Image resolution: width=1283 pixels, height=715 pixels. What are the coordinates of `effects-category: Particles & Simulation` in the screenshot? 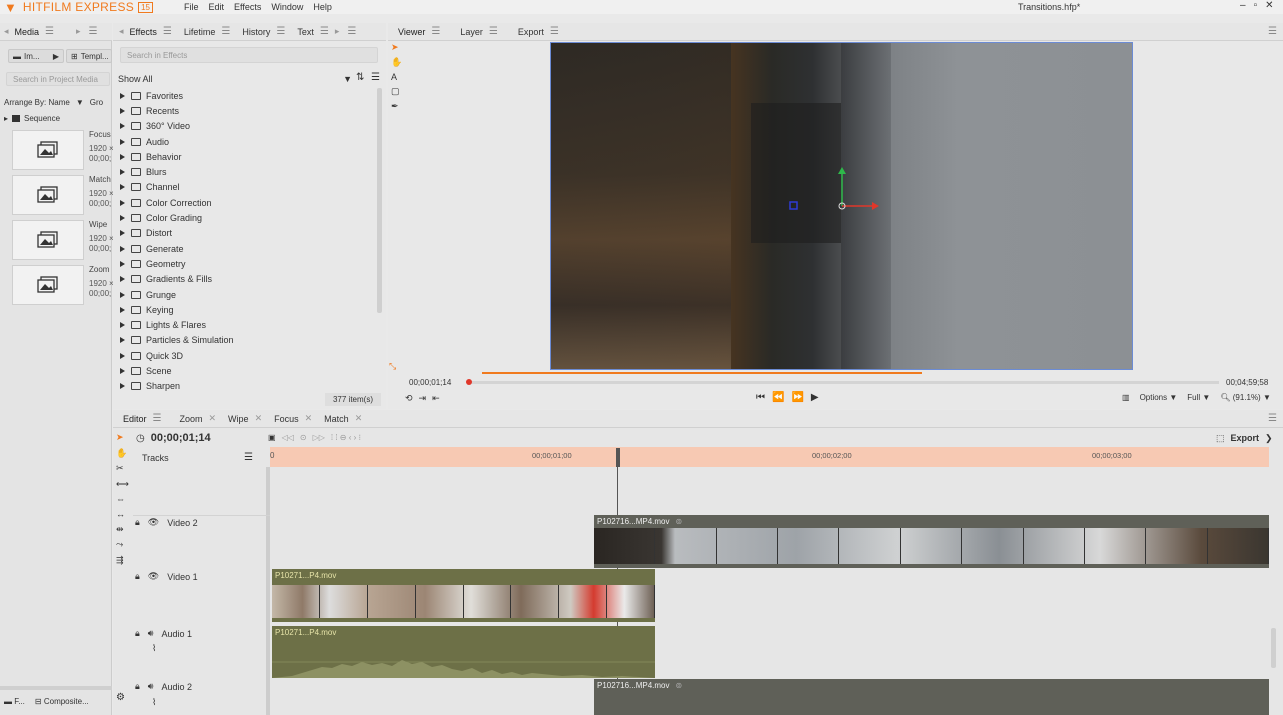 It's located at (248, 340).